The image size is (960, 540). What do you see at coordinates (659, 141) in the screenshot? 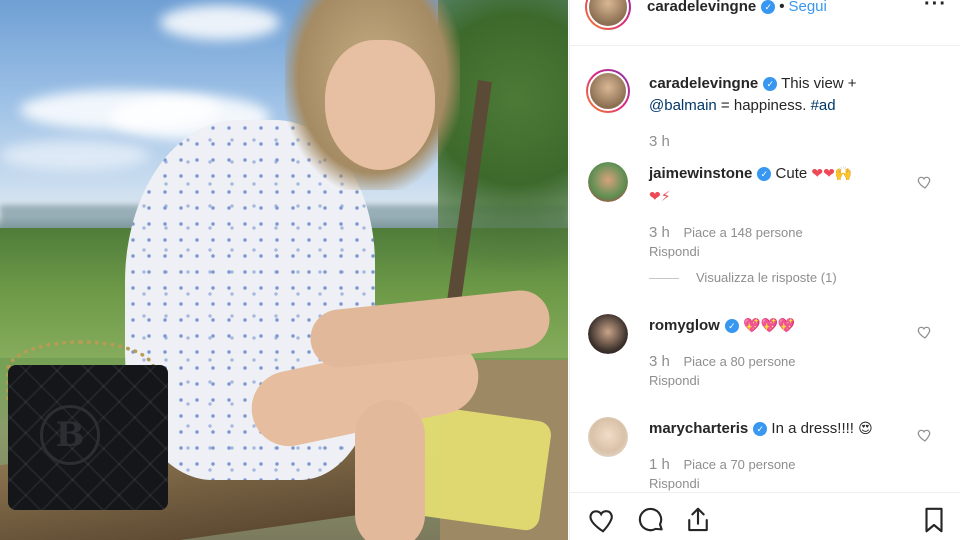
I see `caption-timestamp: 3 h` at bounding box center [659, 141].